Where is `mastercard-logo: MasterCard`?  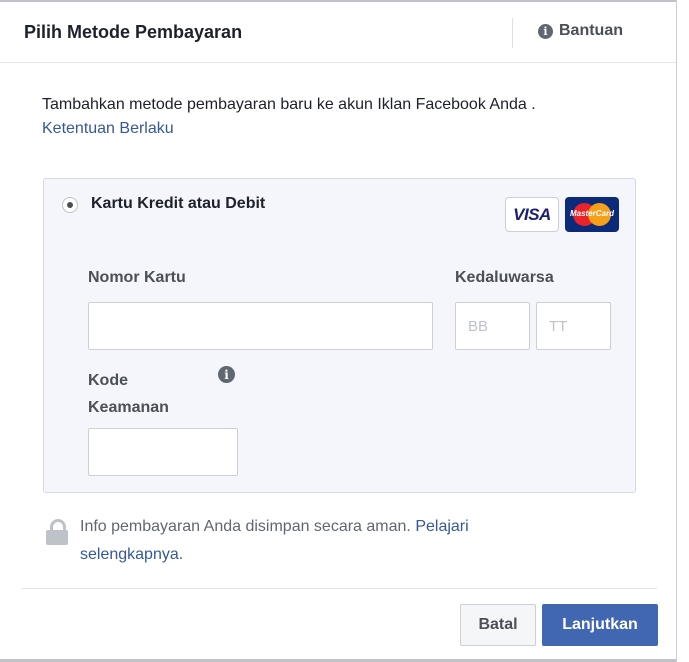 mastercard-logo: MasterCard is located at coordinates (592, 214).